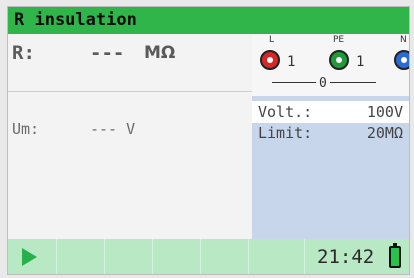 This screenshot has width=414, height=278. Describe the element at coordinates (330, 133) in the screenshot. I see `limit-setting: Limit: 20MΩ` at that location.